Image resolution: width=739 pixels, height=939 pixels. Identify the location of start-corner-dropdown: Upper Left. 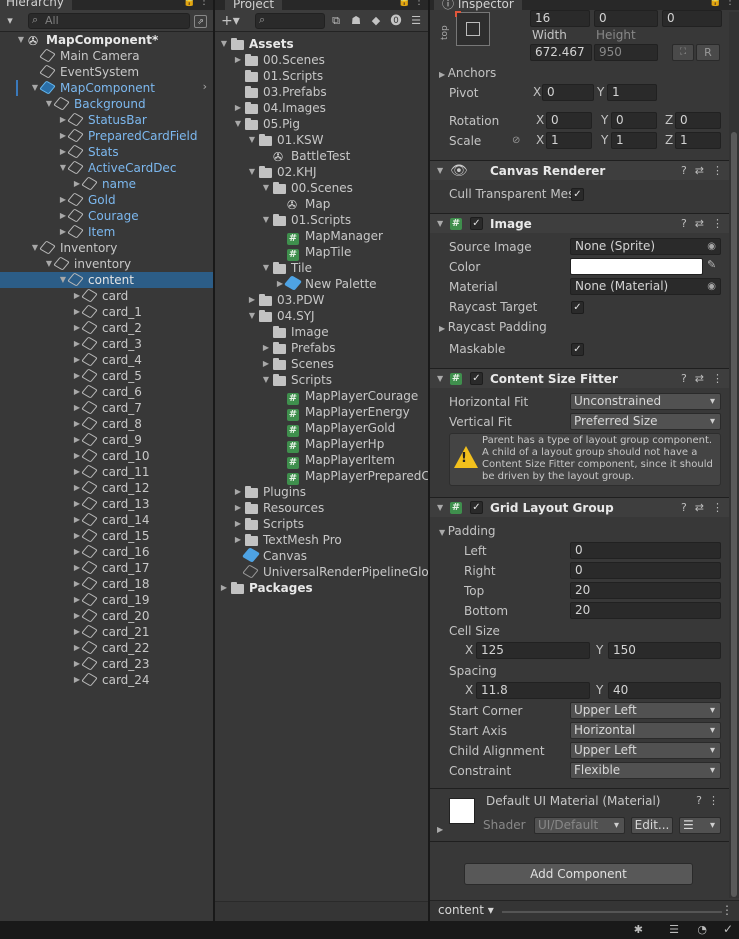
(645, 710).